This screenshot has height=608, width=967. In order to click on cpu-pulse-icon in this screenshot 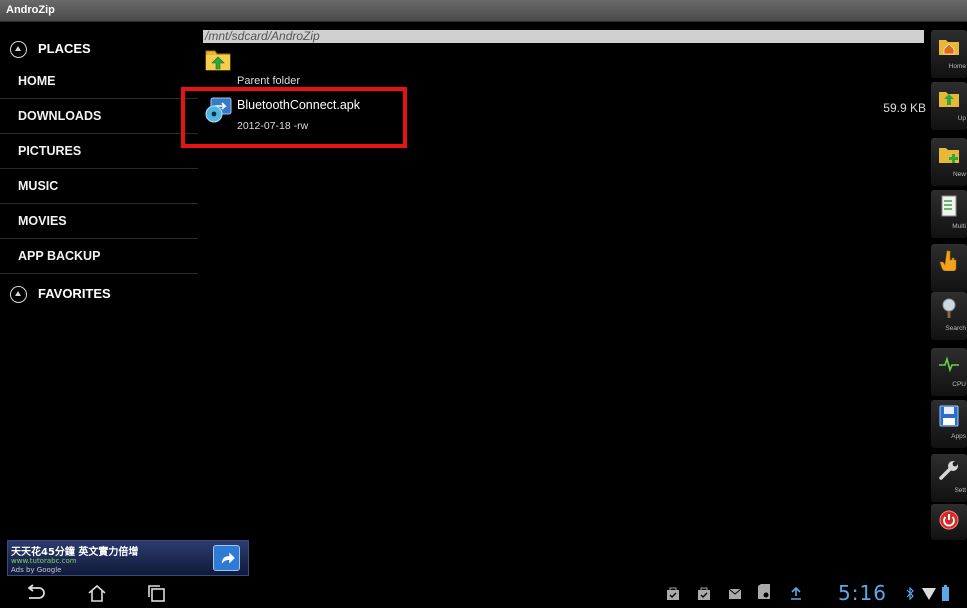, I will do `click(949, 364)`.